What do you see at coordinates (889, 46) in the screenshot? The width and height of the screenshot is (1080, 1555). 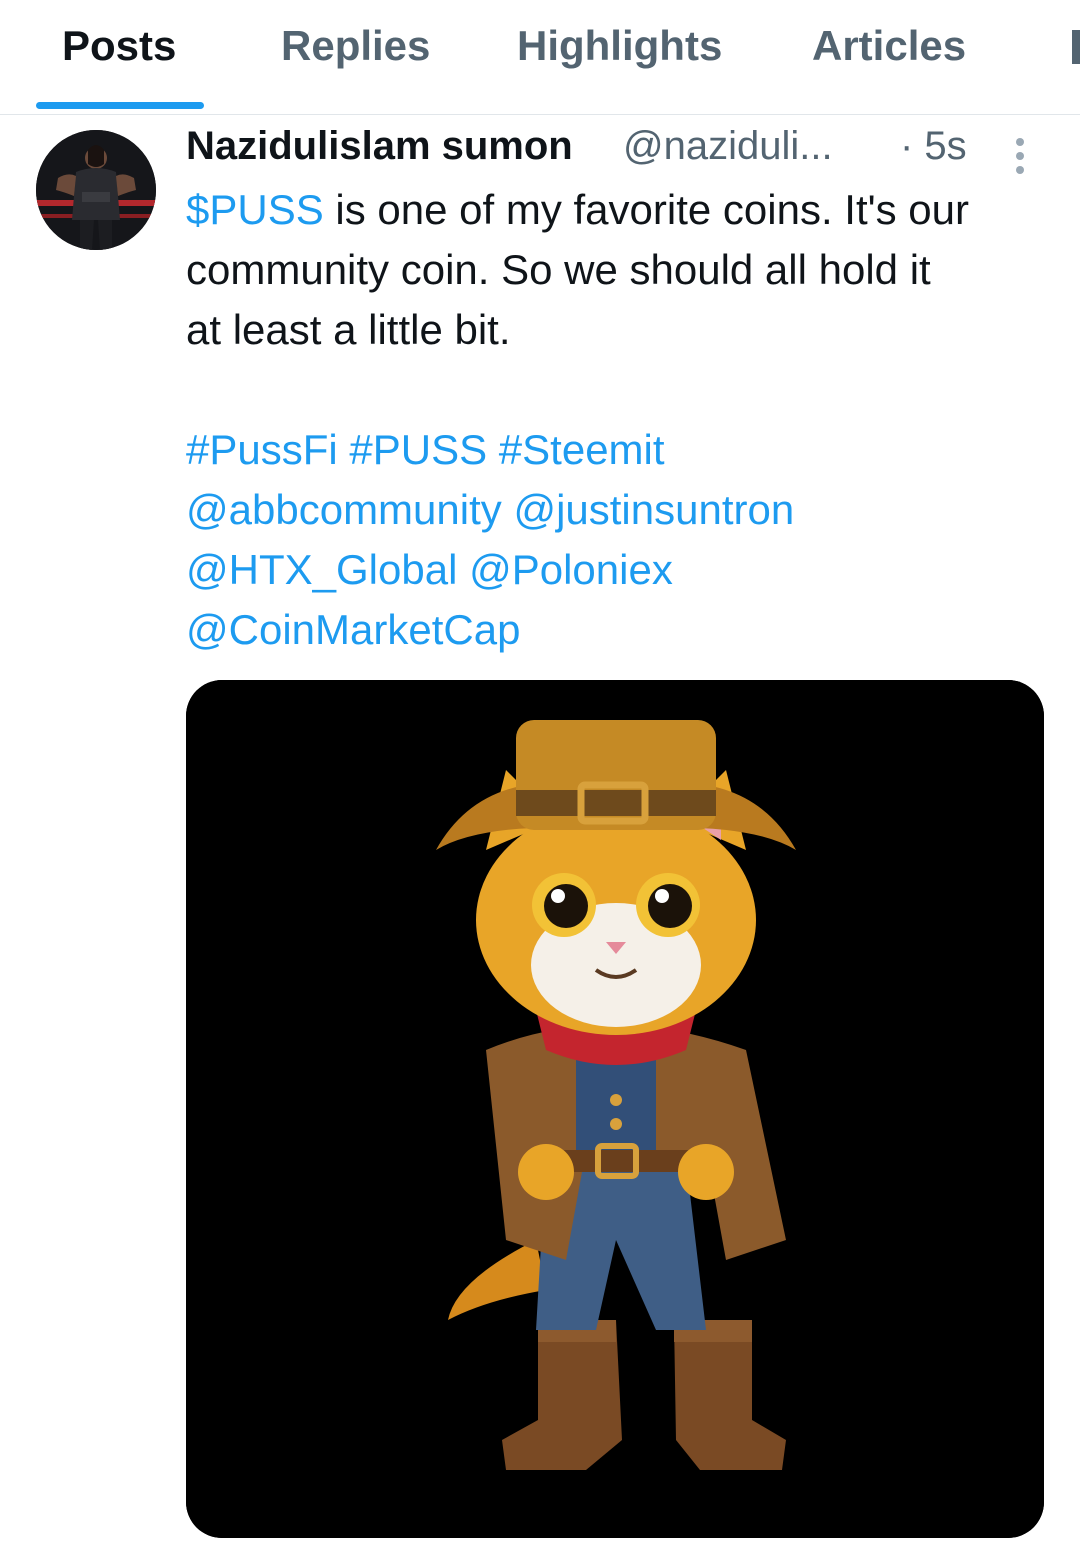 I see `tab-articles: Articles` at bounding box center [889, 46].